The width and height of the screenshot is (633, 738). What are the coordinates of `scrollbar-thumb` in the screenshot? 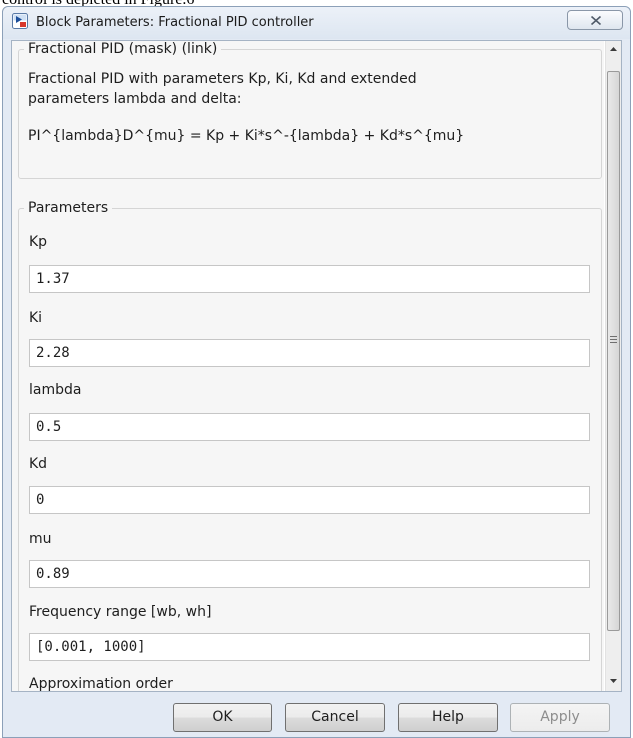 It's located at (613, 351).